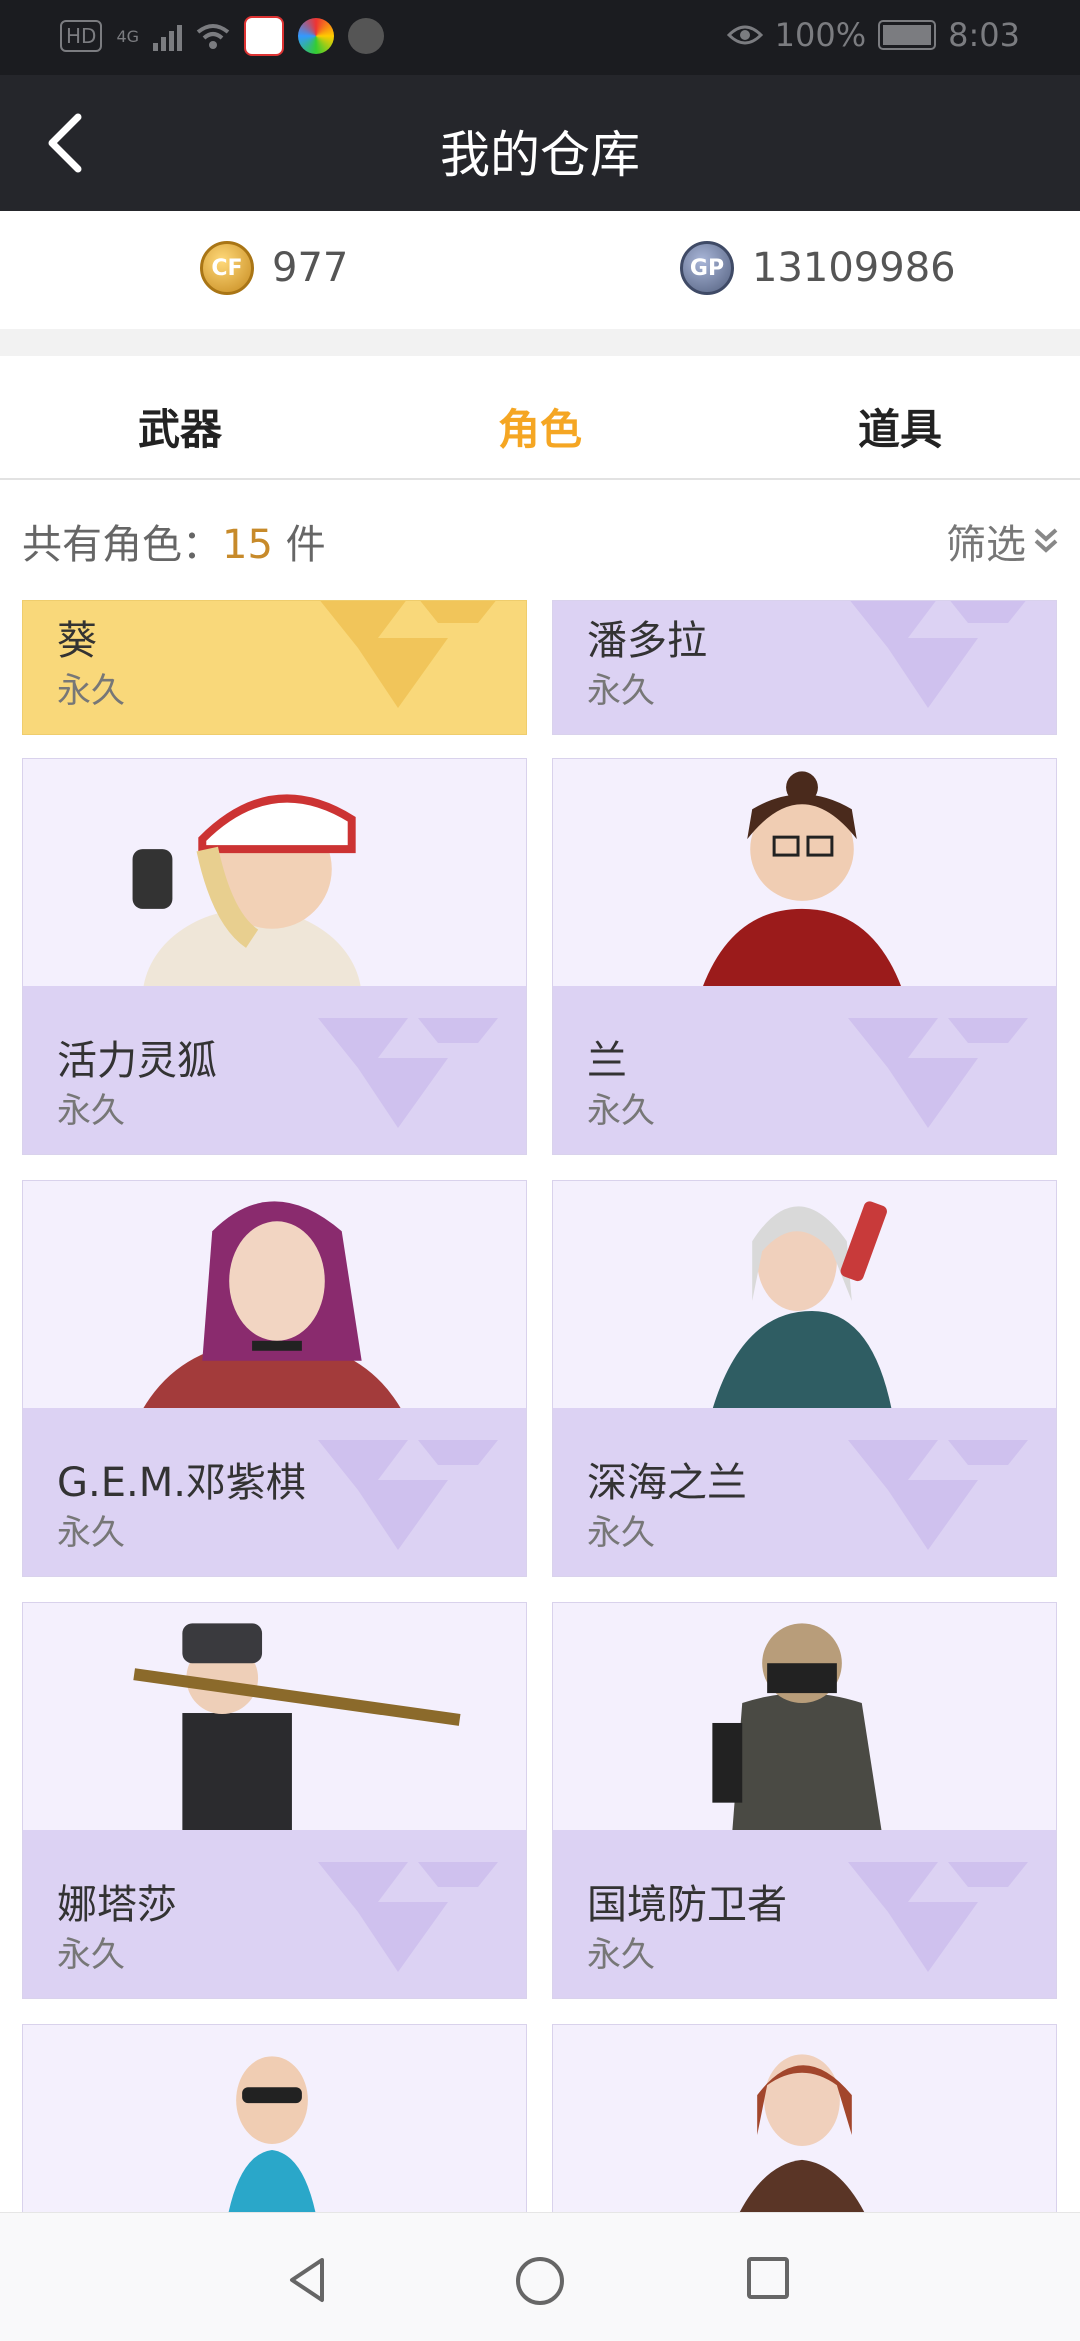 This screenshot has height=2341, width=1080. What do you see at coordinates (854, 268) in the screenshot?
I see `gp-value: 13109986` at bounding box center [854, 268].